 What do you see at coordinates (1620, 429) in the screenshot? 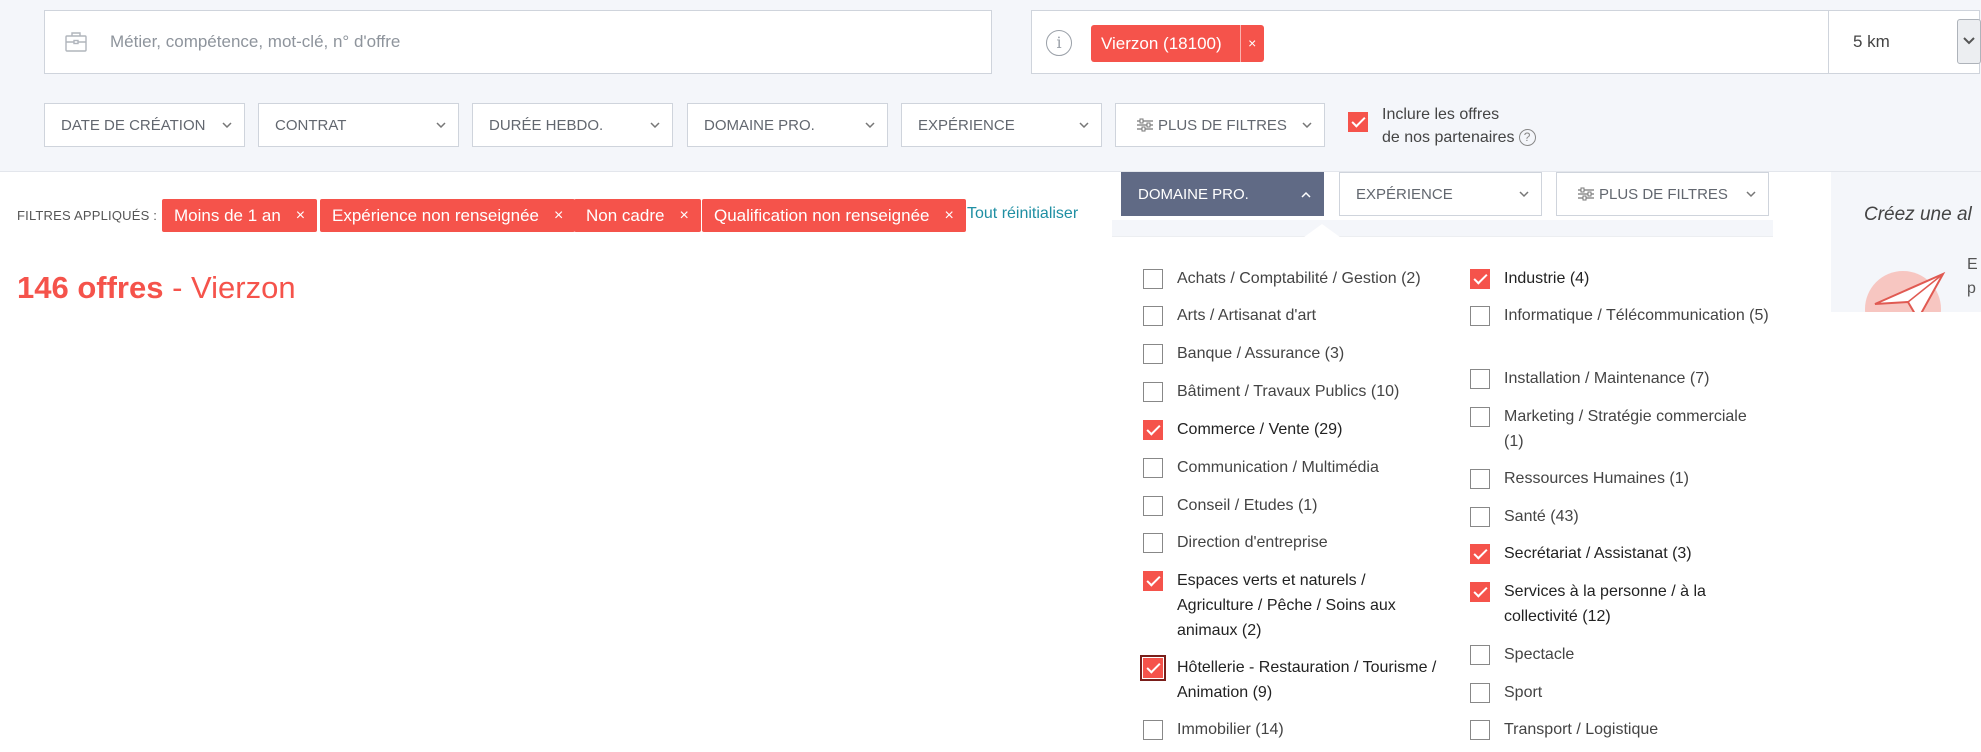
I see `domain-option: Marketing / Stratégie commerciale (1)` at bounding box center [1620, 429].